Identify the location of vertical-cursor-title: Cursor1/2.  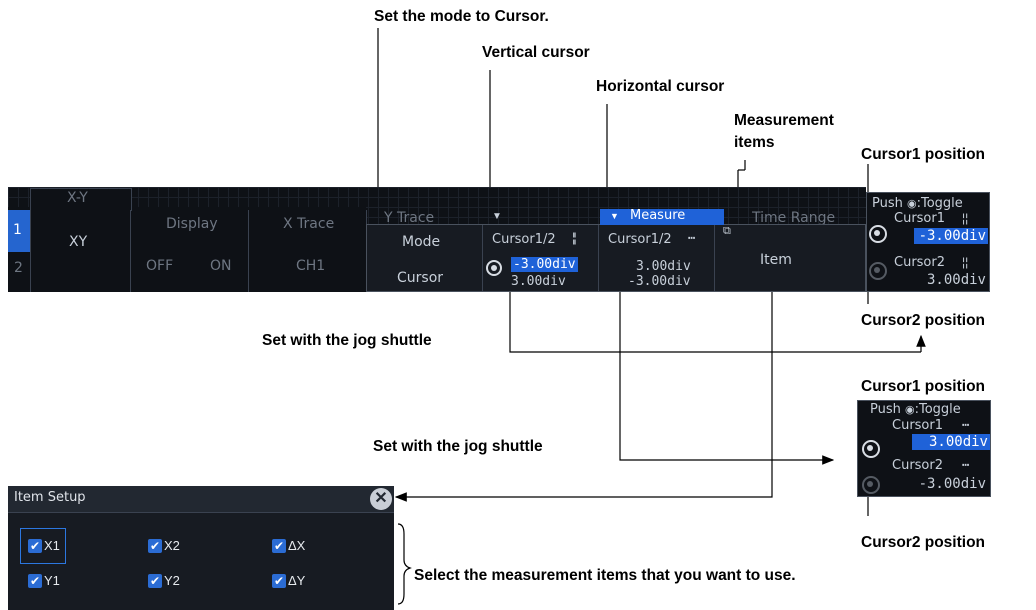
(524, 239).